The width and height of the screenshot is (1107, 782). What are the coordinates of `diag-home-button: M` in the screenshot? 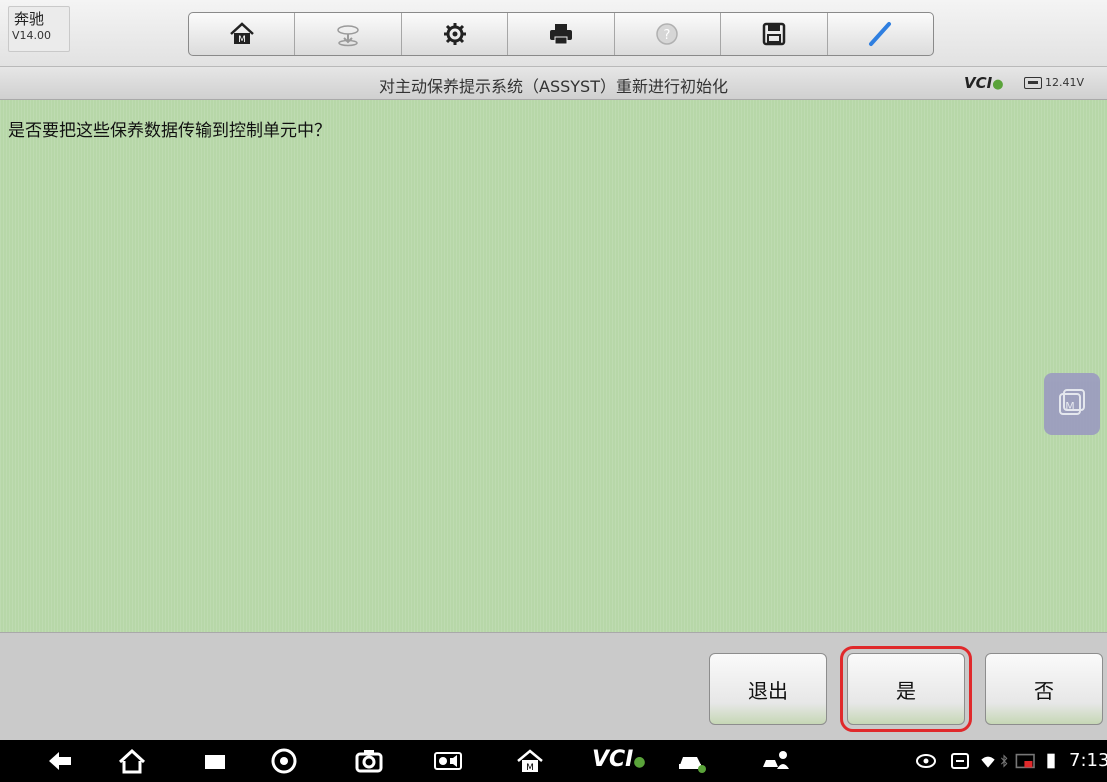 It's located at (530, 761).